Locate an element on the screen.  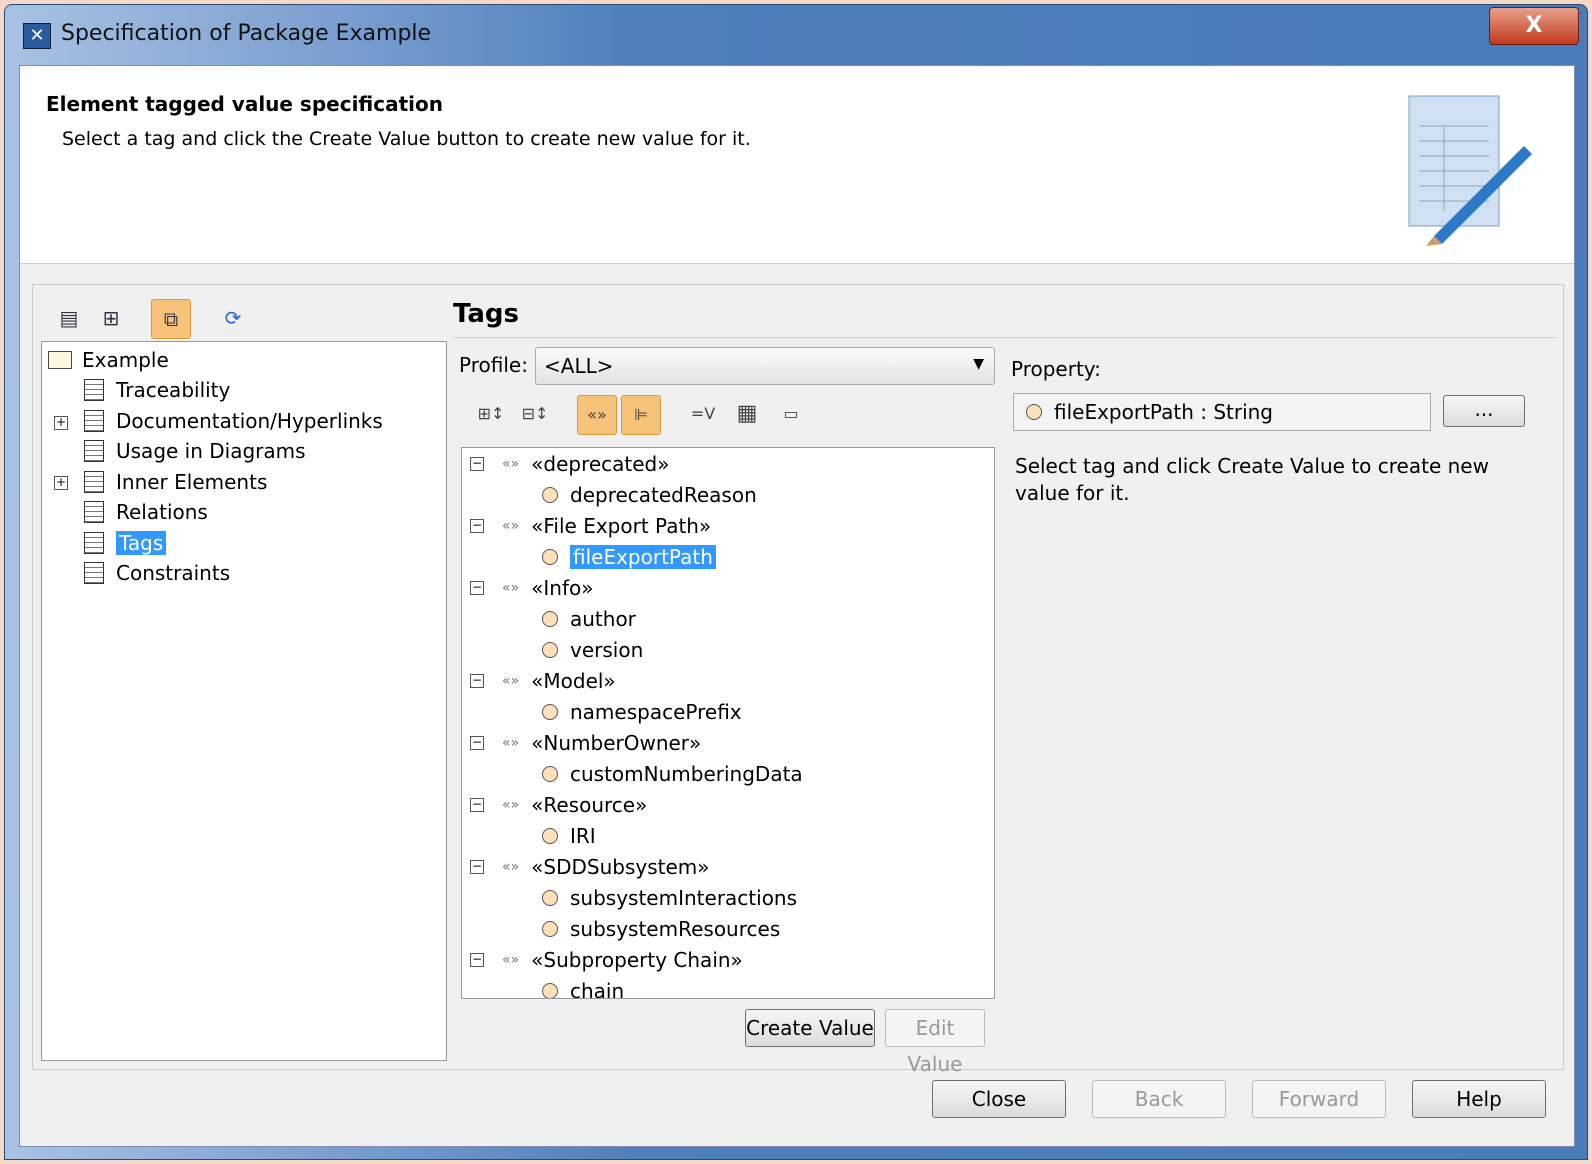
nav-item-relations: Relations is located at coordinates (146, 512).